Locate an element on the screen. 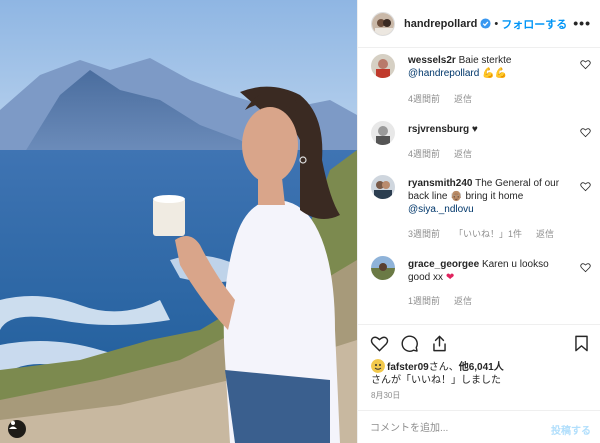 This screenshot has width=600, height=443. comment-meta: 3週間前 「いいね！」1件 返信 is located at coordinates (481, 233).